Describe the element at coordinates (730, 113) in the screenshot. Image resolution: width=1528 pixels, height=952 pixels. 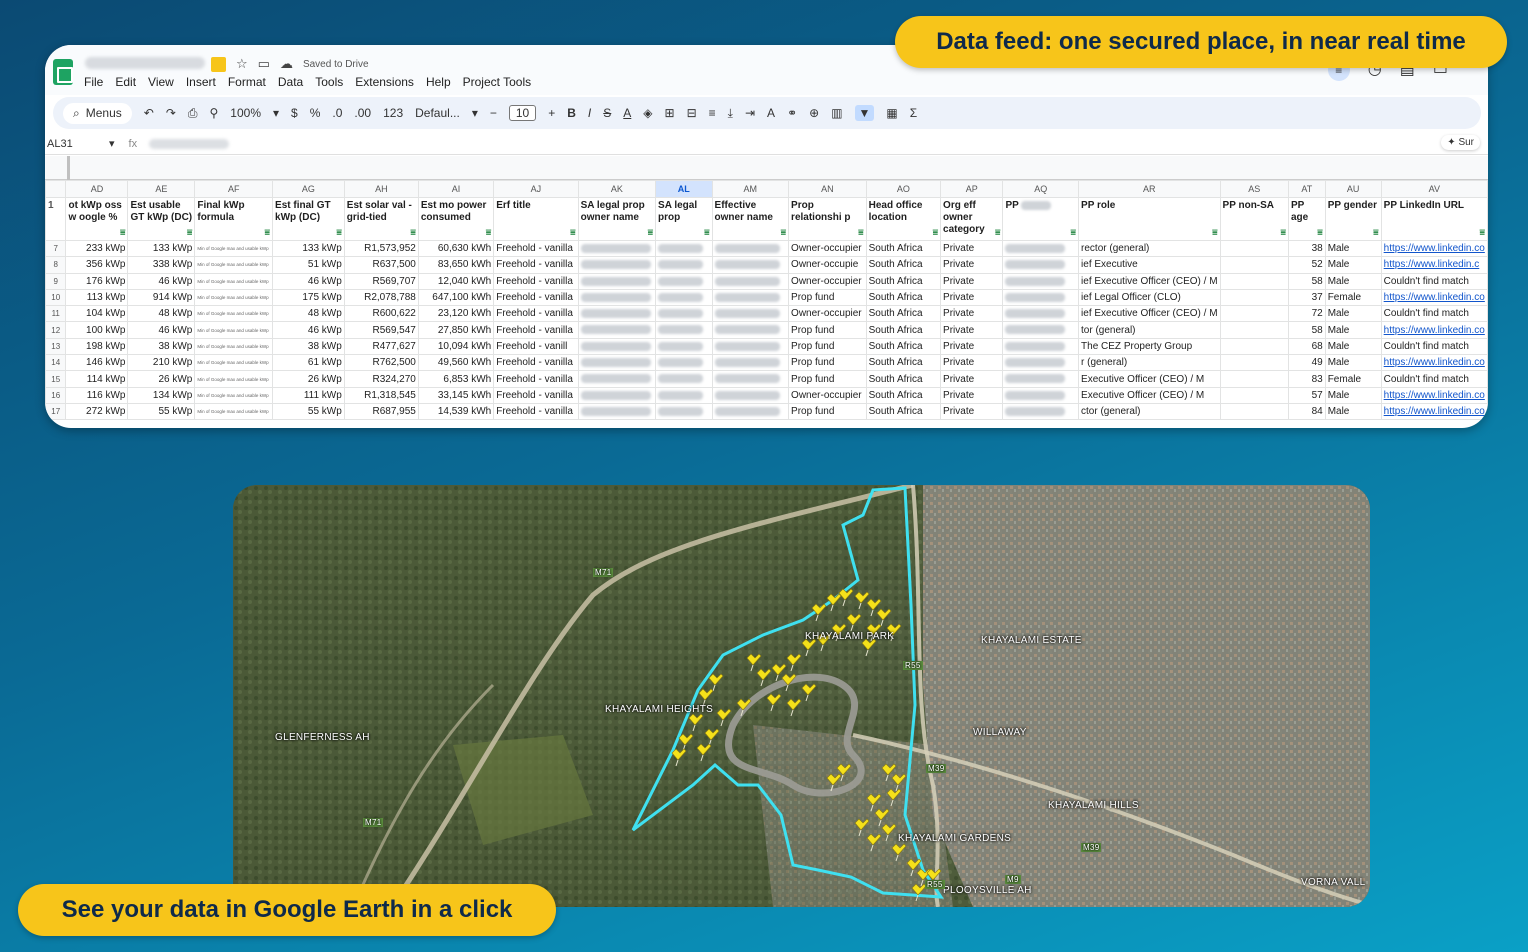
I see `valign-icon: ⤓` at that location.